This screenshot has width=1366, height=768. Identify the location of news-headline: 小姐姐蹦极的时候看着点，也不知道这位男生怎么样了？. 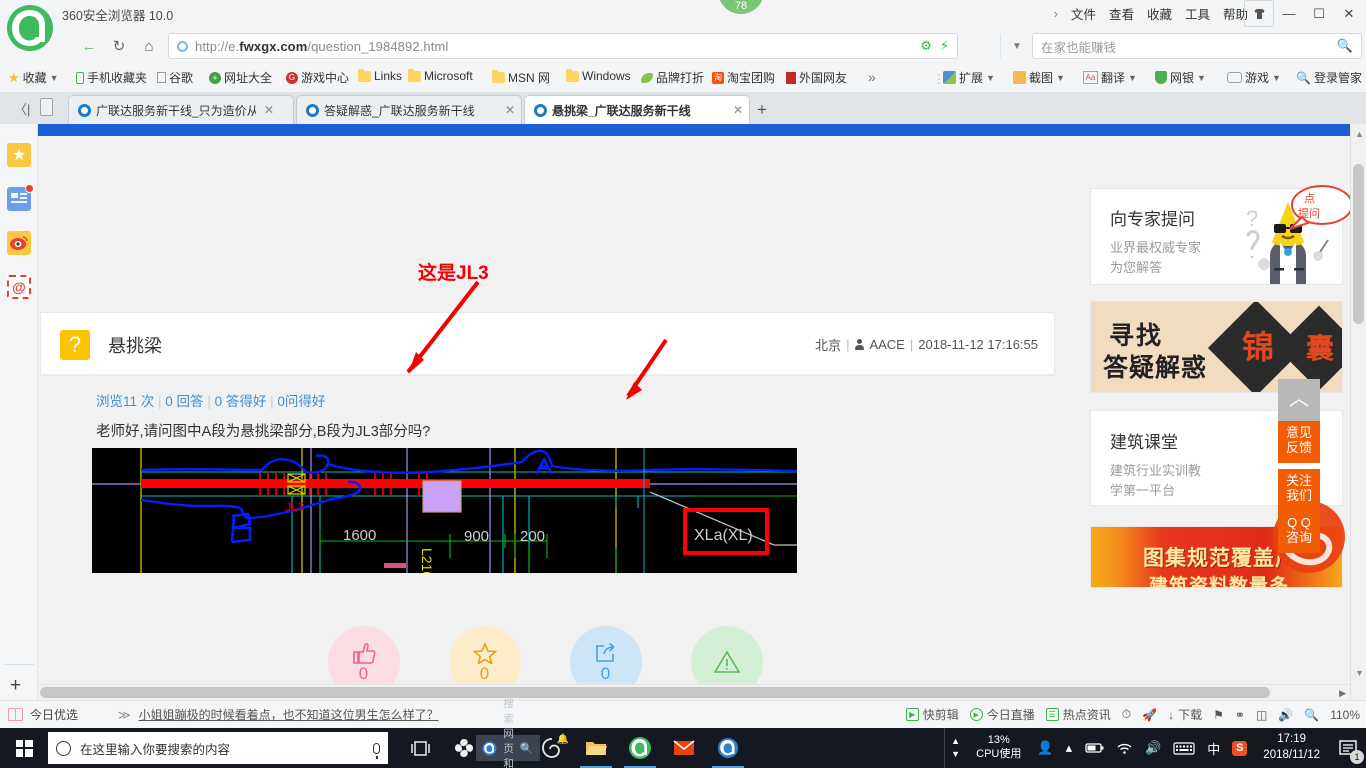
(289, 714).